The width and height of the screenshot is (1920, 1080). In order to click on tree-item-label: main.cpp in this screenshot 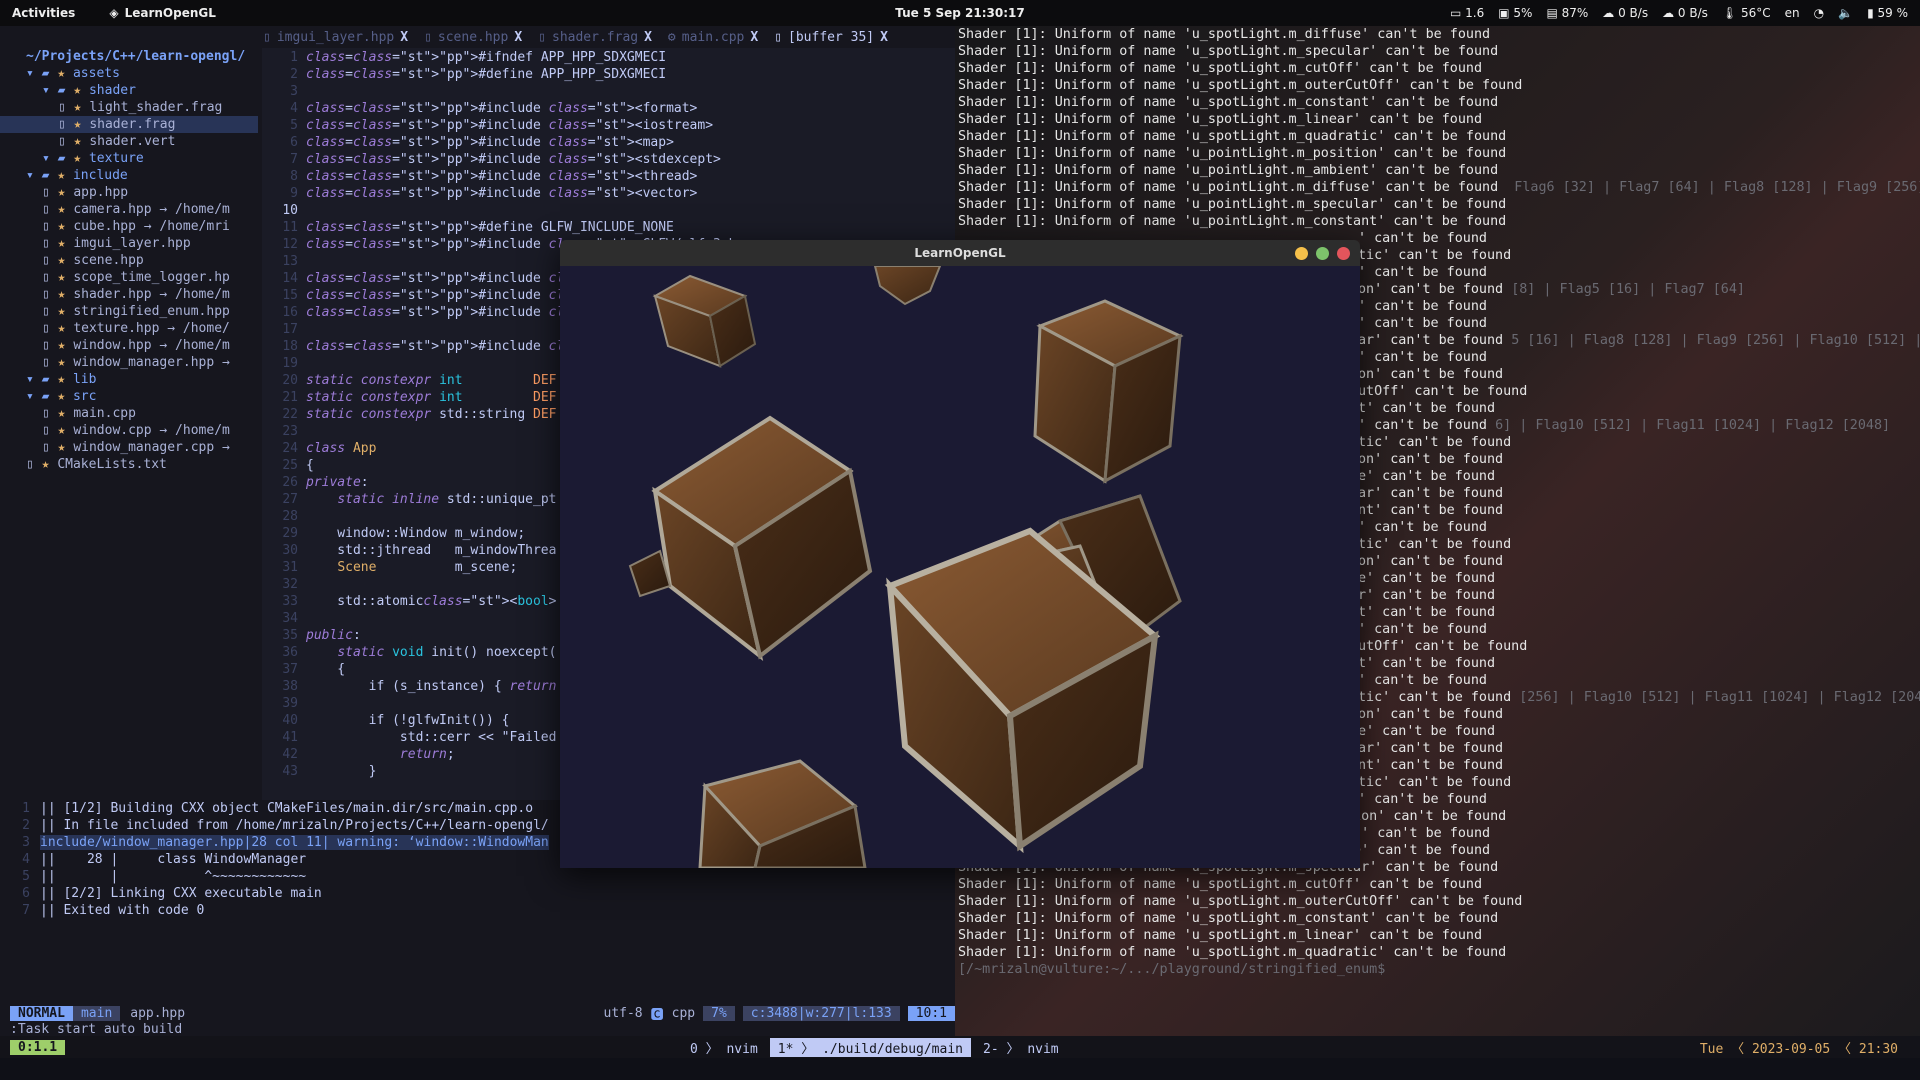, I will do `click(104, 413)`.